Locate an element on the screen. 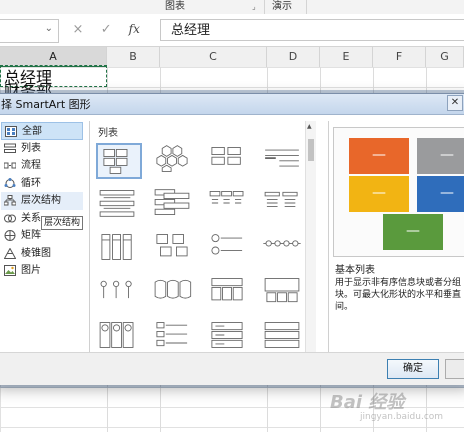  picture-icon is located at coordinates (10, 270).